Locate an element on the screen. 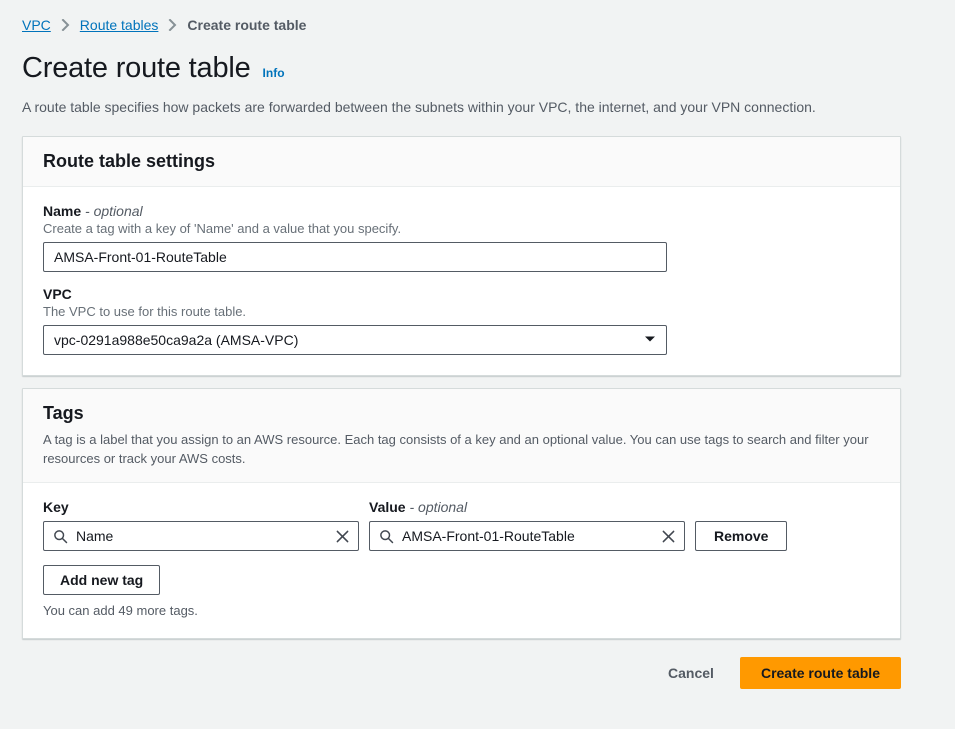 The height and width of the screenshot is (729, 955). create-route-table-button: Create route table is located at coordinates (820, 673).